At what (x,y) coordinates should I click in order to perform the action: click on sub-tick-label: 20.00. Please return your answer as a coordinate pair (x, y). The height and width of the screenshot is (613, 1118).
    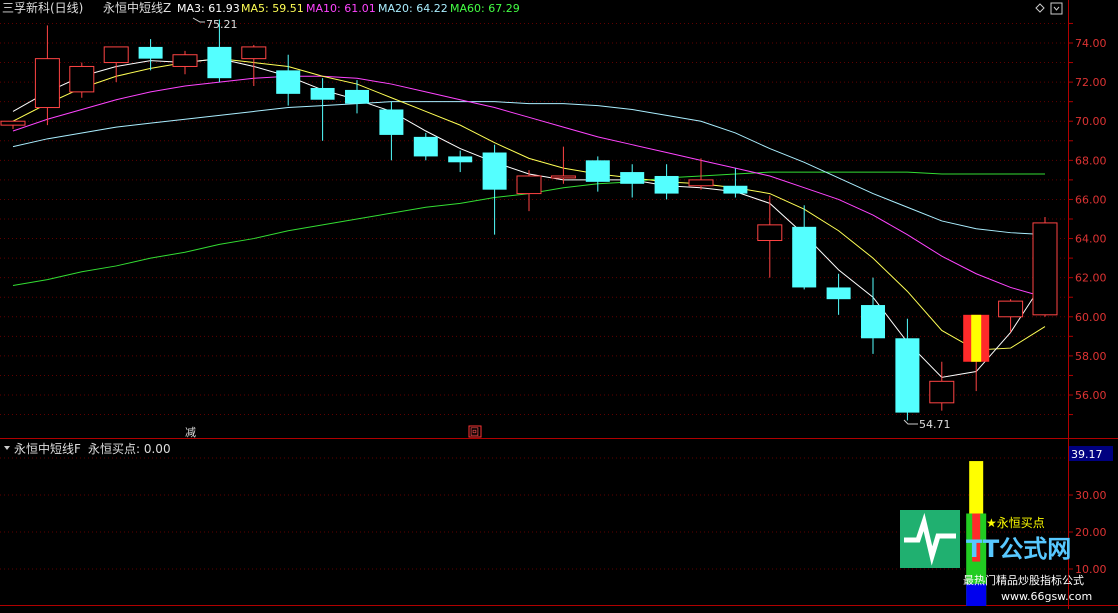
    Looking at the image, I should click on (1091, 532).